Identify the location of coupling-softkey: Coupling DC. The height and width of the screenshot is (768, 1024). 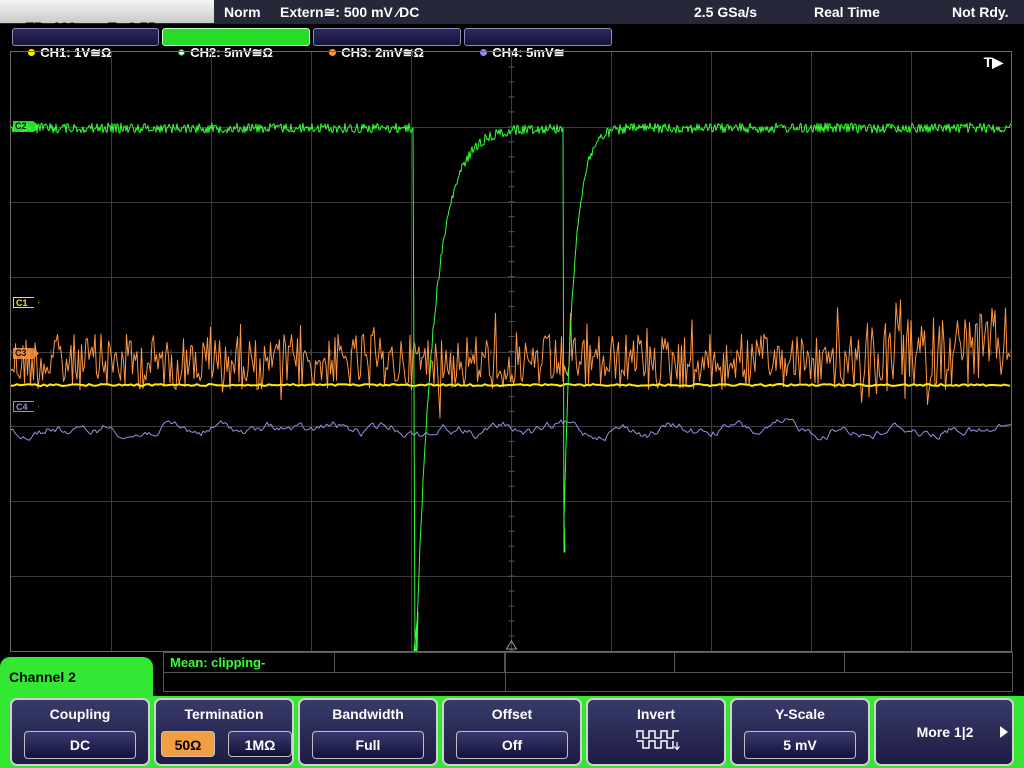
(80, 732).